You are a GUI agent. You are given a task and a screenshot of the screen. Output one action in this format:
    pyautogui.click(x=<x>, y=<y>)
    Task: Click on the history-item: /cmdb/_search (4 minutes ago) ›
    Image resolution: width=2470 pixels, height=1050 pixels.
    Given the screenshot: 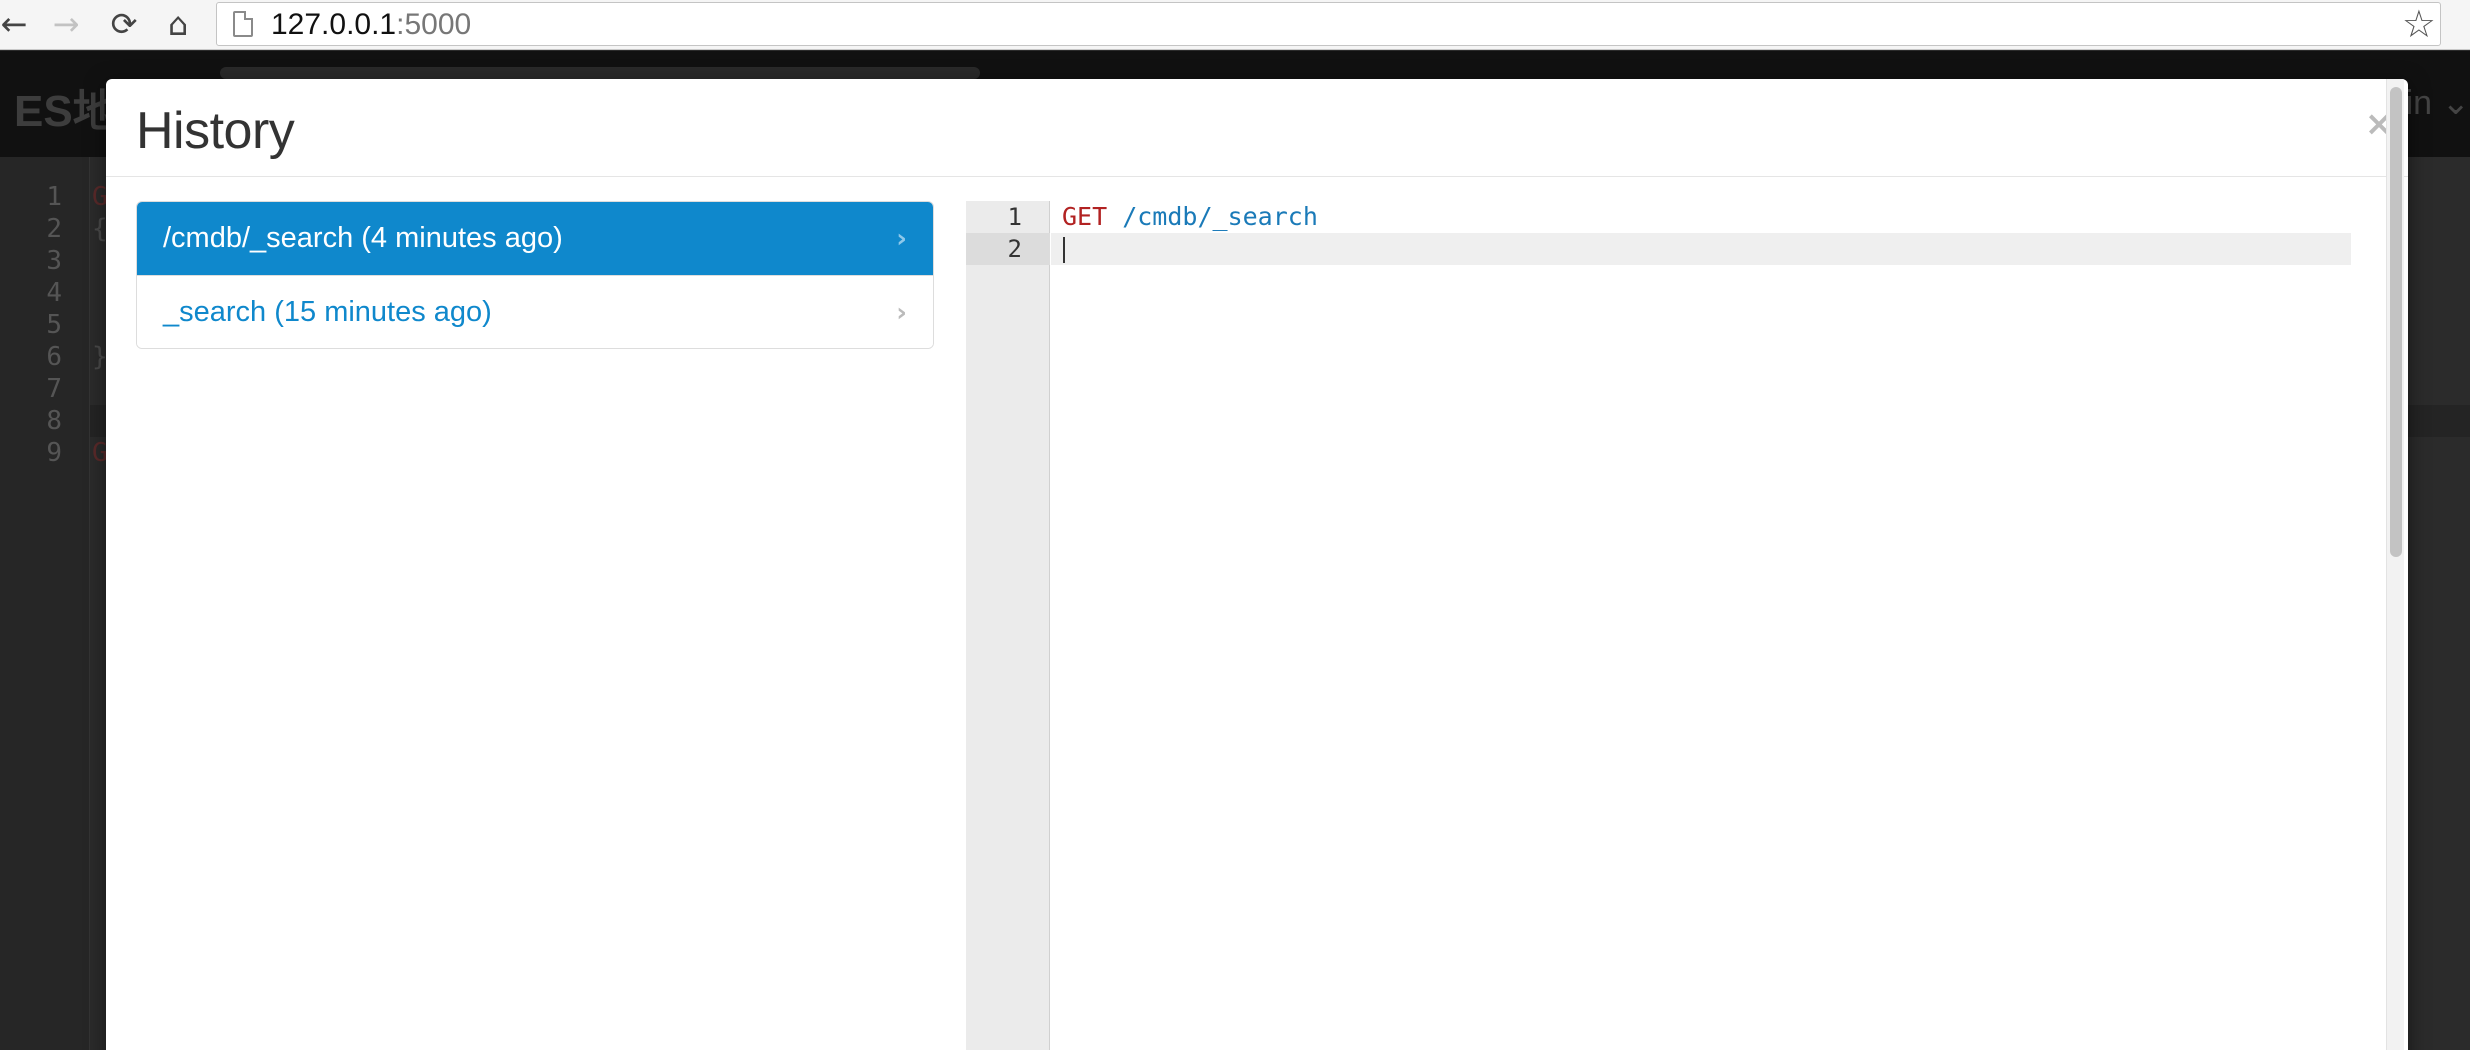 What is the action you would take?
    pyautogui.click(x=535, y=238)
    